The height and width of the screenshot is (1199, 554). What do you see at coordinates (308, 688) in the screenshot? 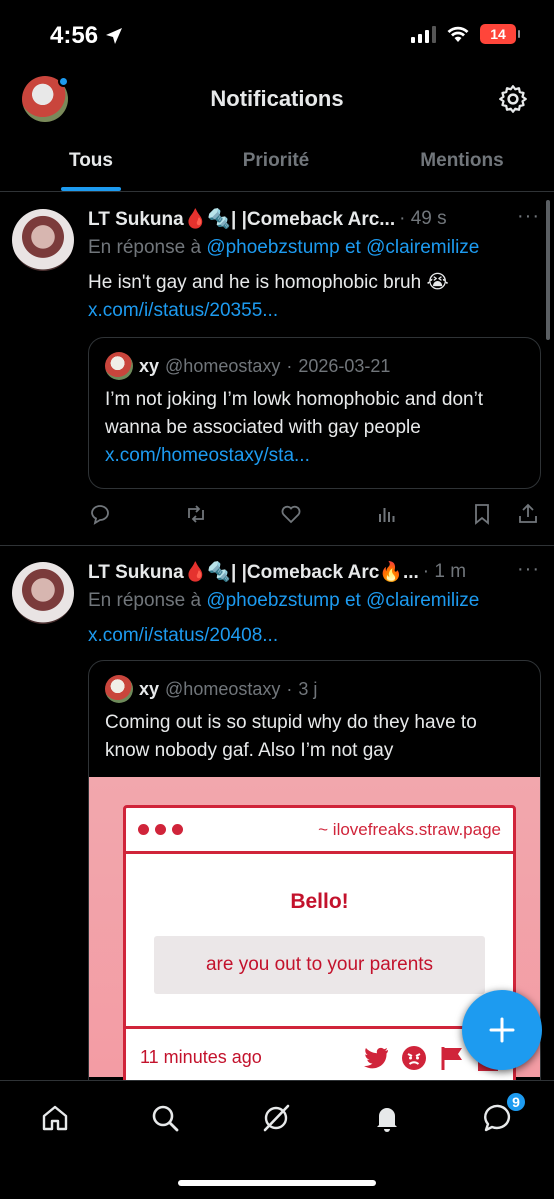
I see `quoted-time: 3 j` at bounding box center [308, 688].